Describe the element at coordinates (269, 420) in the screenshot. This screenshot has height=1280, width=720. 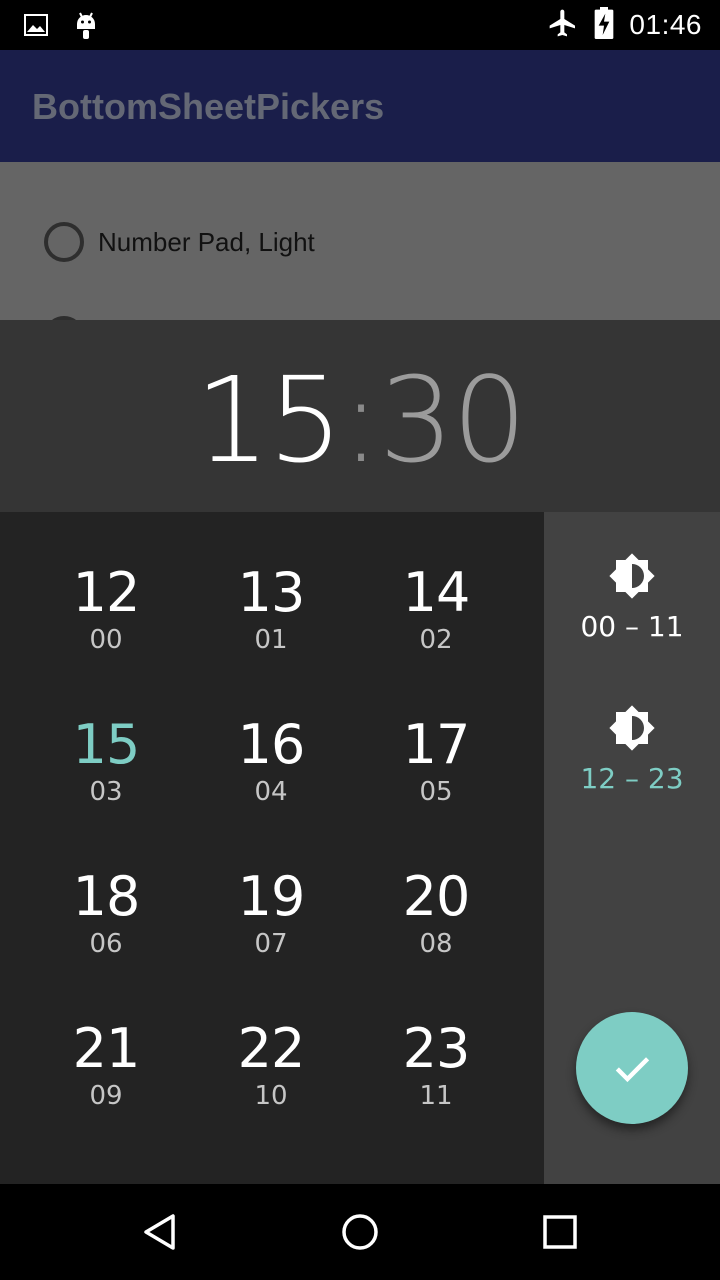
I see `hours-display: 15` at that location.